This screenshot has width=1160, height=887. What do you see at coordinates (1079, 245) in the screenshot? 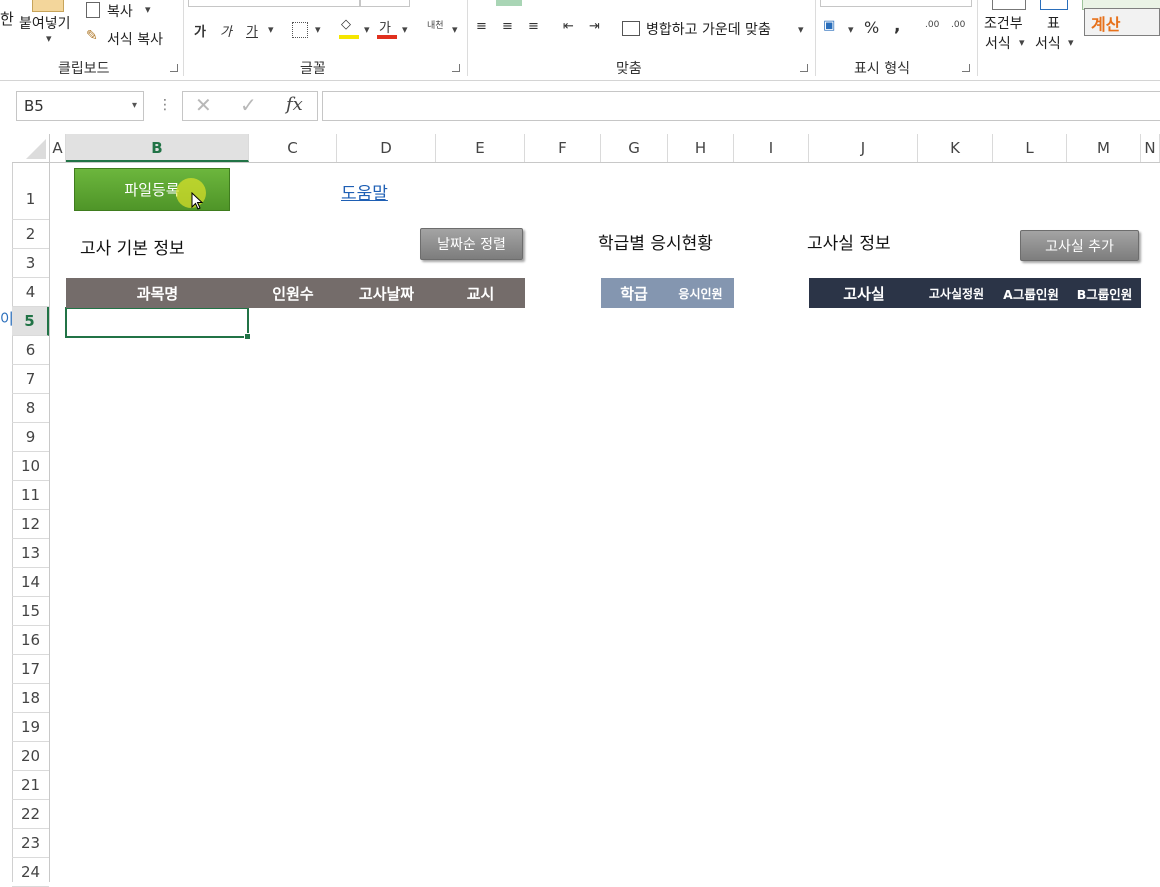
I see `add-room-button: 고사실 추가` at bounding box center [1079, 245].